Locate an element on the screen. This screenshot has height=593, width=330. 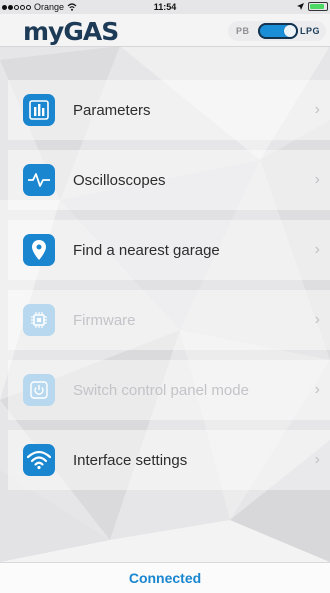
status-time: 11:54 is located at coordinates (165, 7).